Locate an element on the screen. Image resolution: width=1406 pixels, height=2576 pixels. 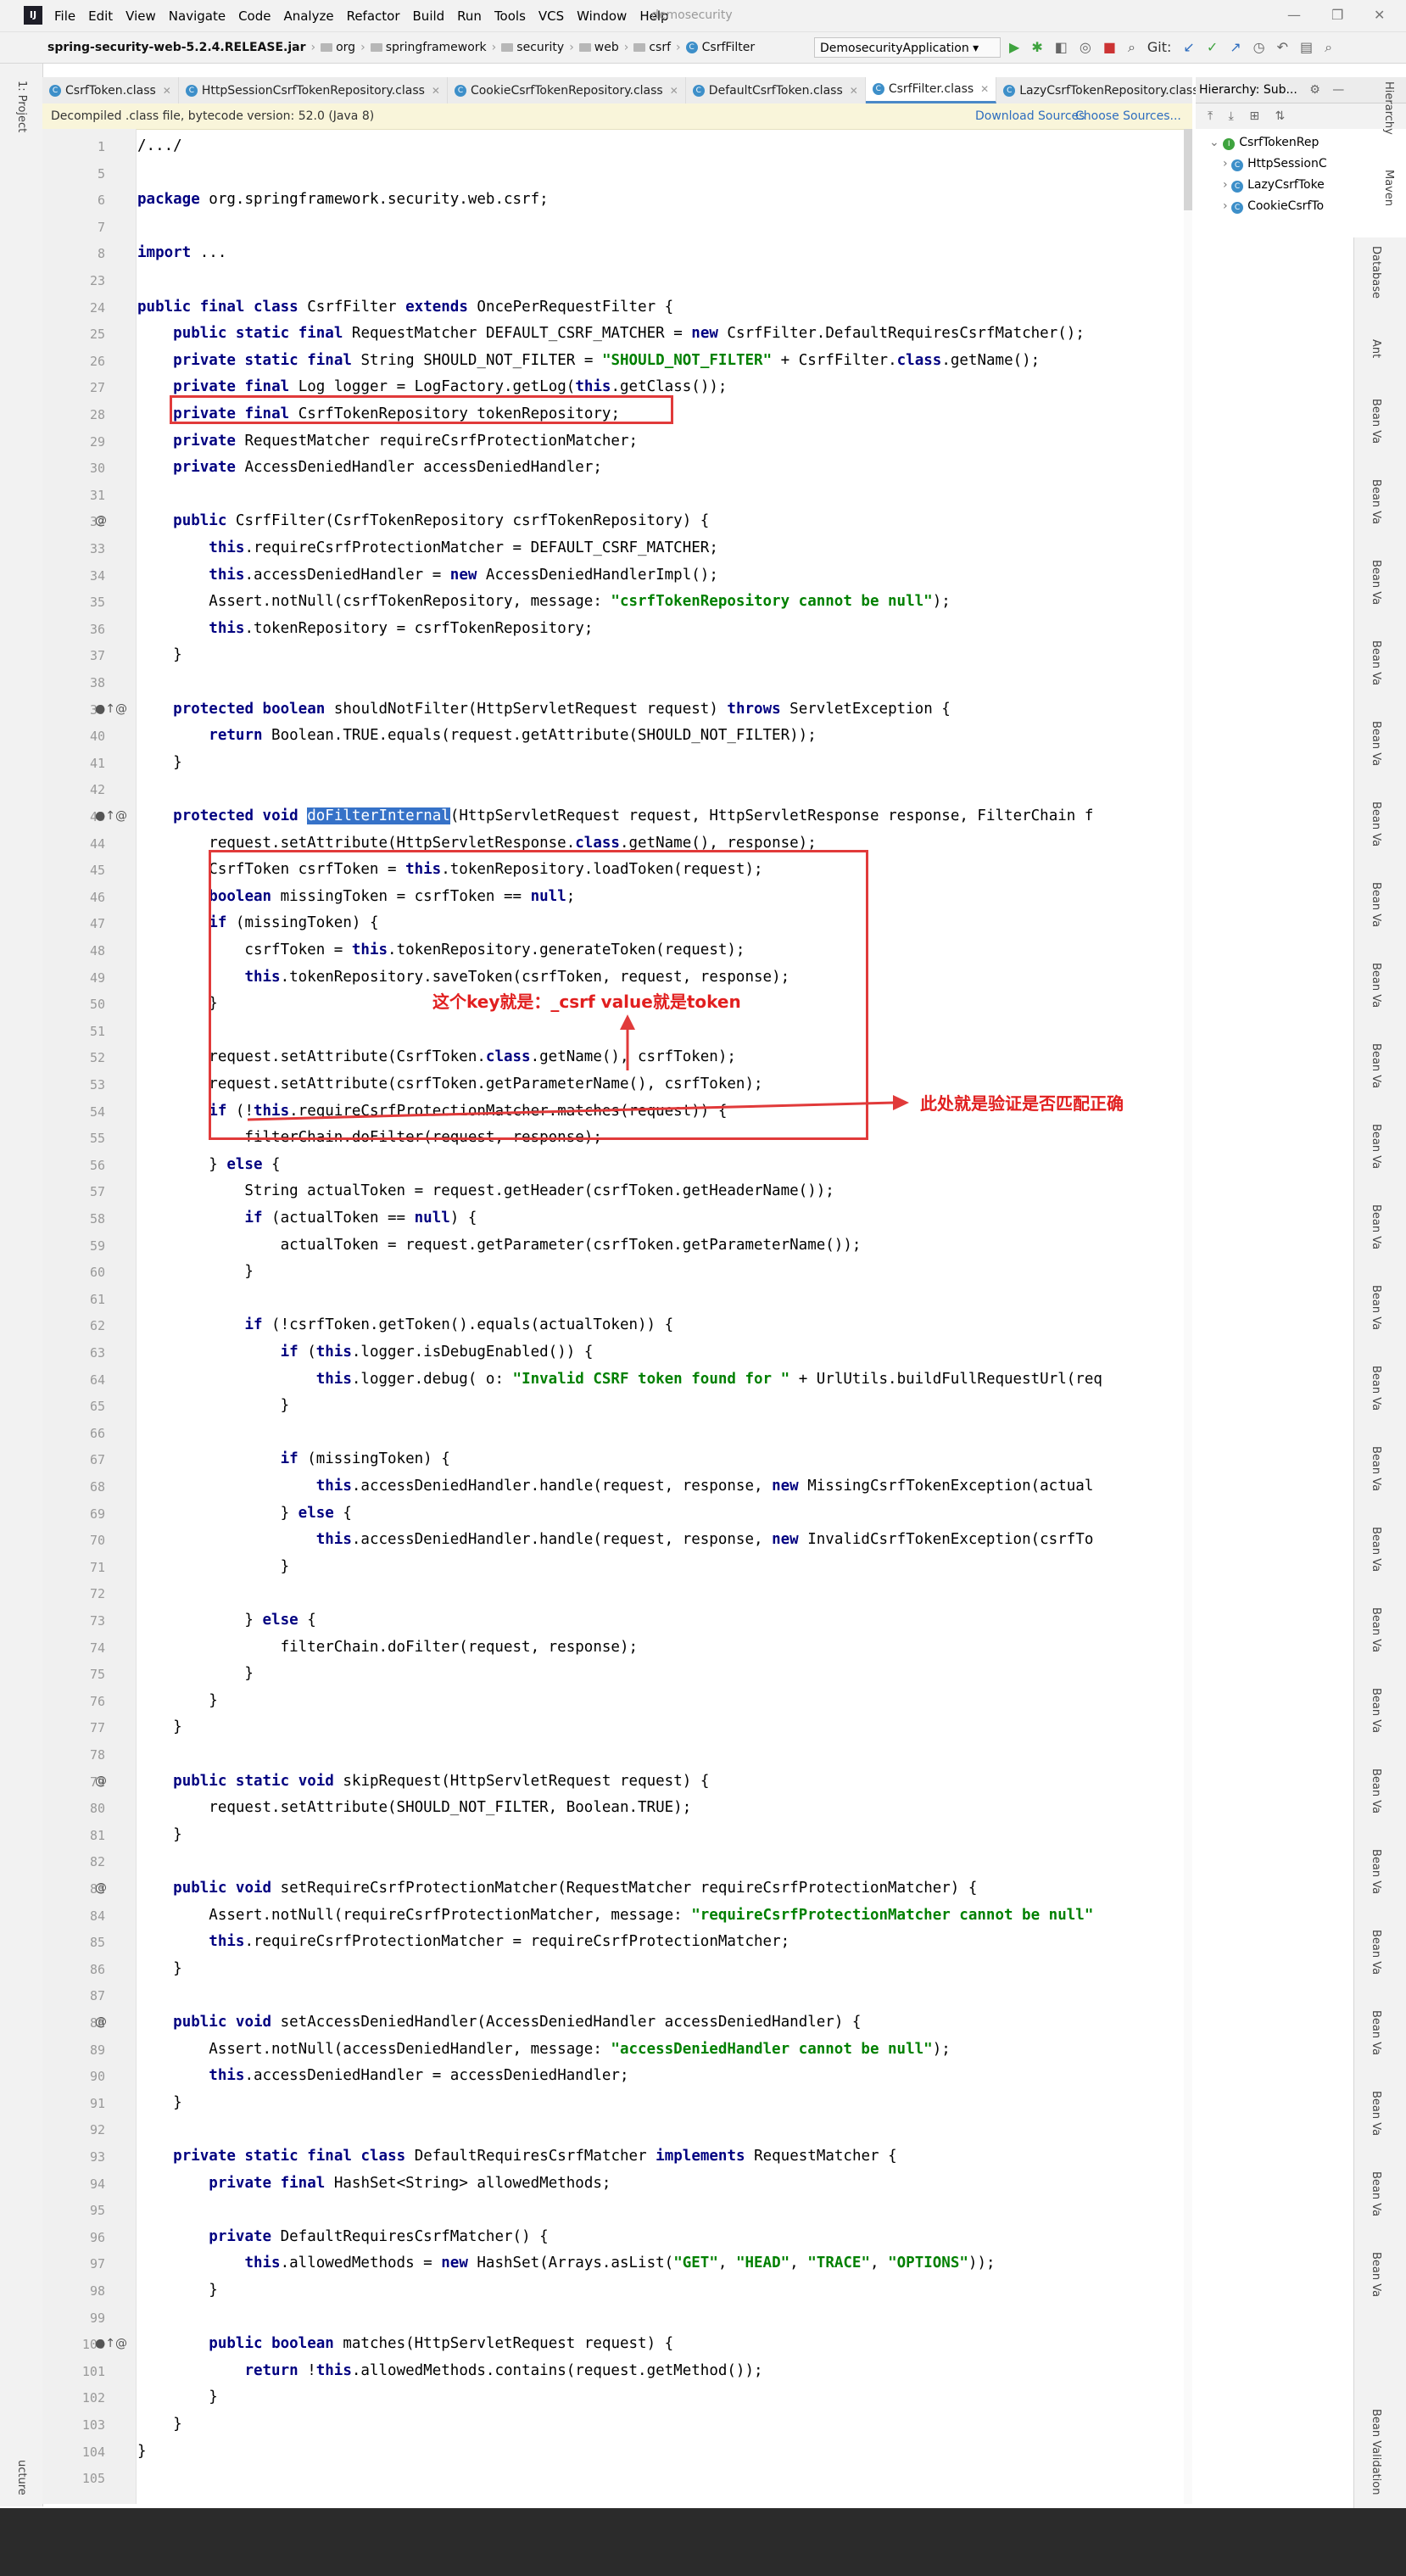
match-arrow-head is located at coordinates (901, 1102).